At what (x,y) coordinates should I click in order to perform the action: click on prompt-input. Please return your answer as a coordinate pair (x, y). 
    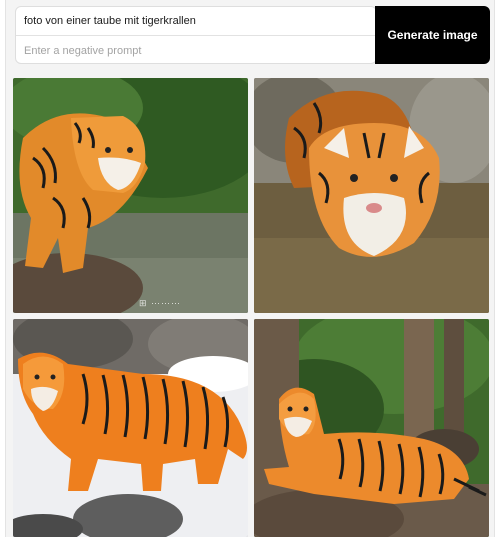
    Looking at the image, I should click on (196, 21).